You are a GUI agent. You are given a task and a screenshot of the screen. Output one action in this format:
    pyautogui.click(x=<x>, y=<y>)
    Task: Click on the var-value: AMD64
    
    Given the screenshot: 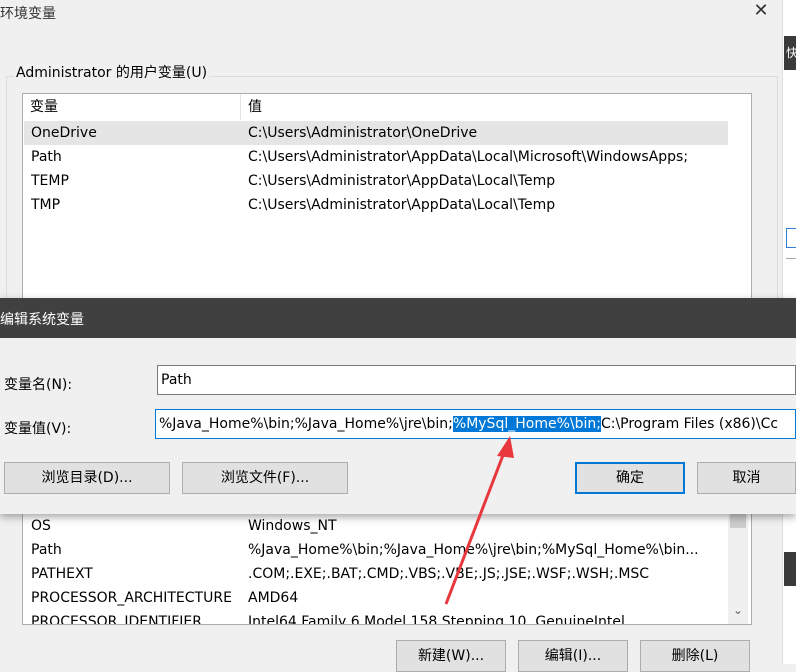 What is the action you would take?
    pyautogui.click(x=273, y=598)
    